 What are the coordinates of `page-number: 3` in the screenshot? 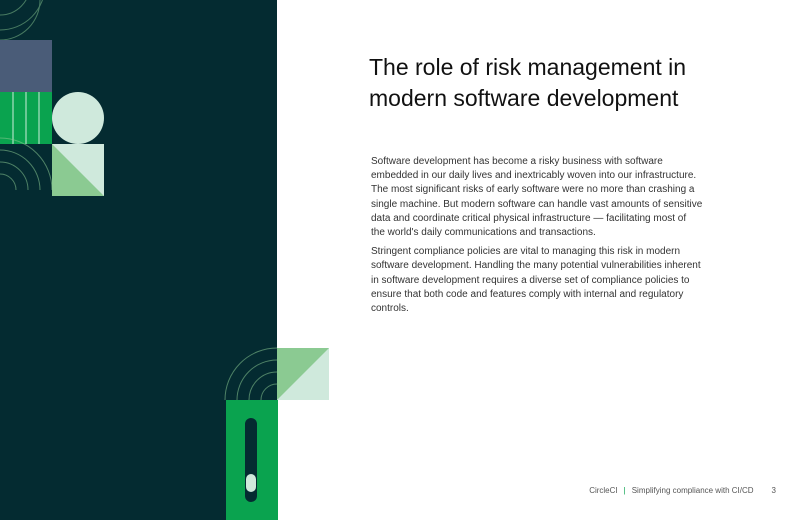 It's located at (773, 490).